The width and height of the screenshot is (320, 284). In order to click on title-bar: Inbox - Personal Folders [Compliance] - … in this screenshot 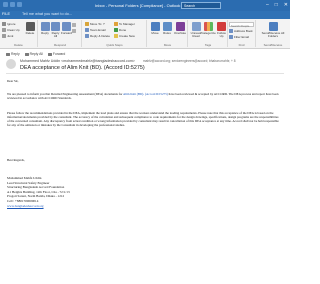, I will do `click(145, 5)`.